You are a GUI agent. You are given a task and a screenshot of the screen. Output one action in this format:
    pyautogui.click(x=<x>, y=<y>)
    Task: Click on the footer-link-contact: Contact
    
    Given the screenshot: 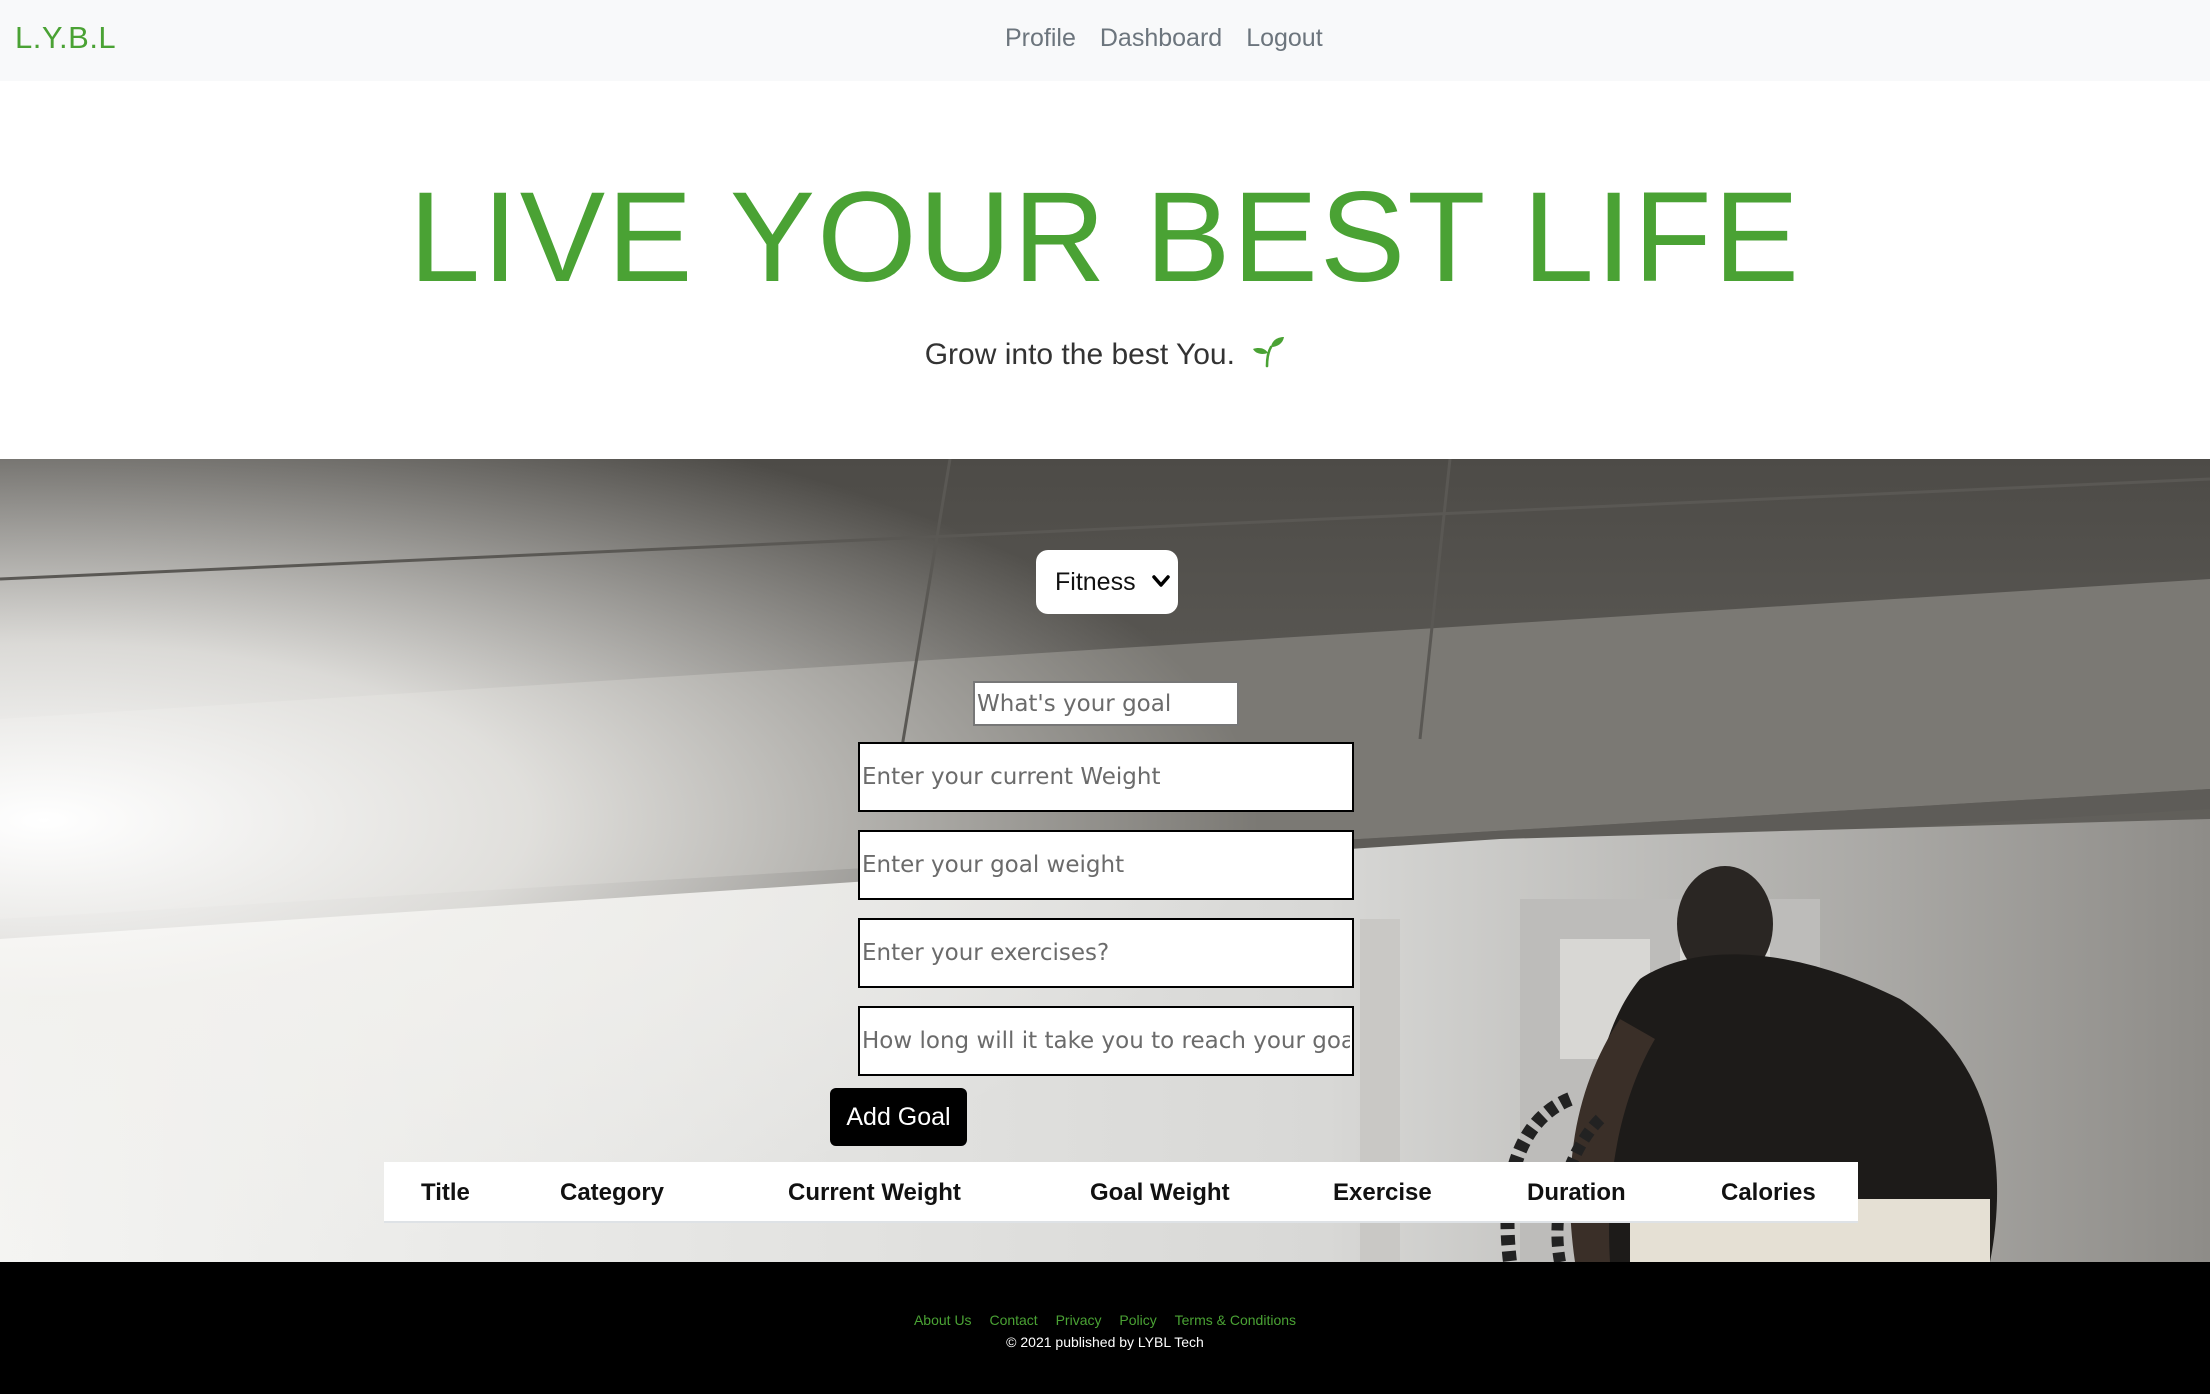 What is the action you would take?
    pyautogui.click(x=1013, y=1320)
    